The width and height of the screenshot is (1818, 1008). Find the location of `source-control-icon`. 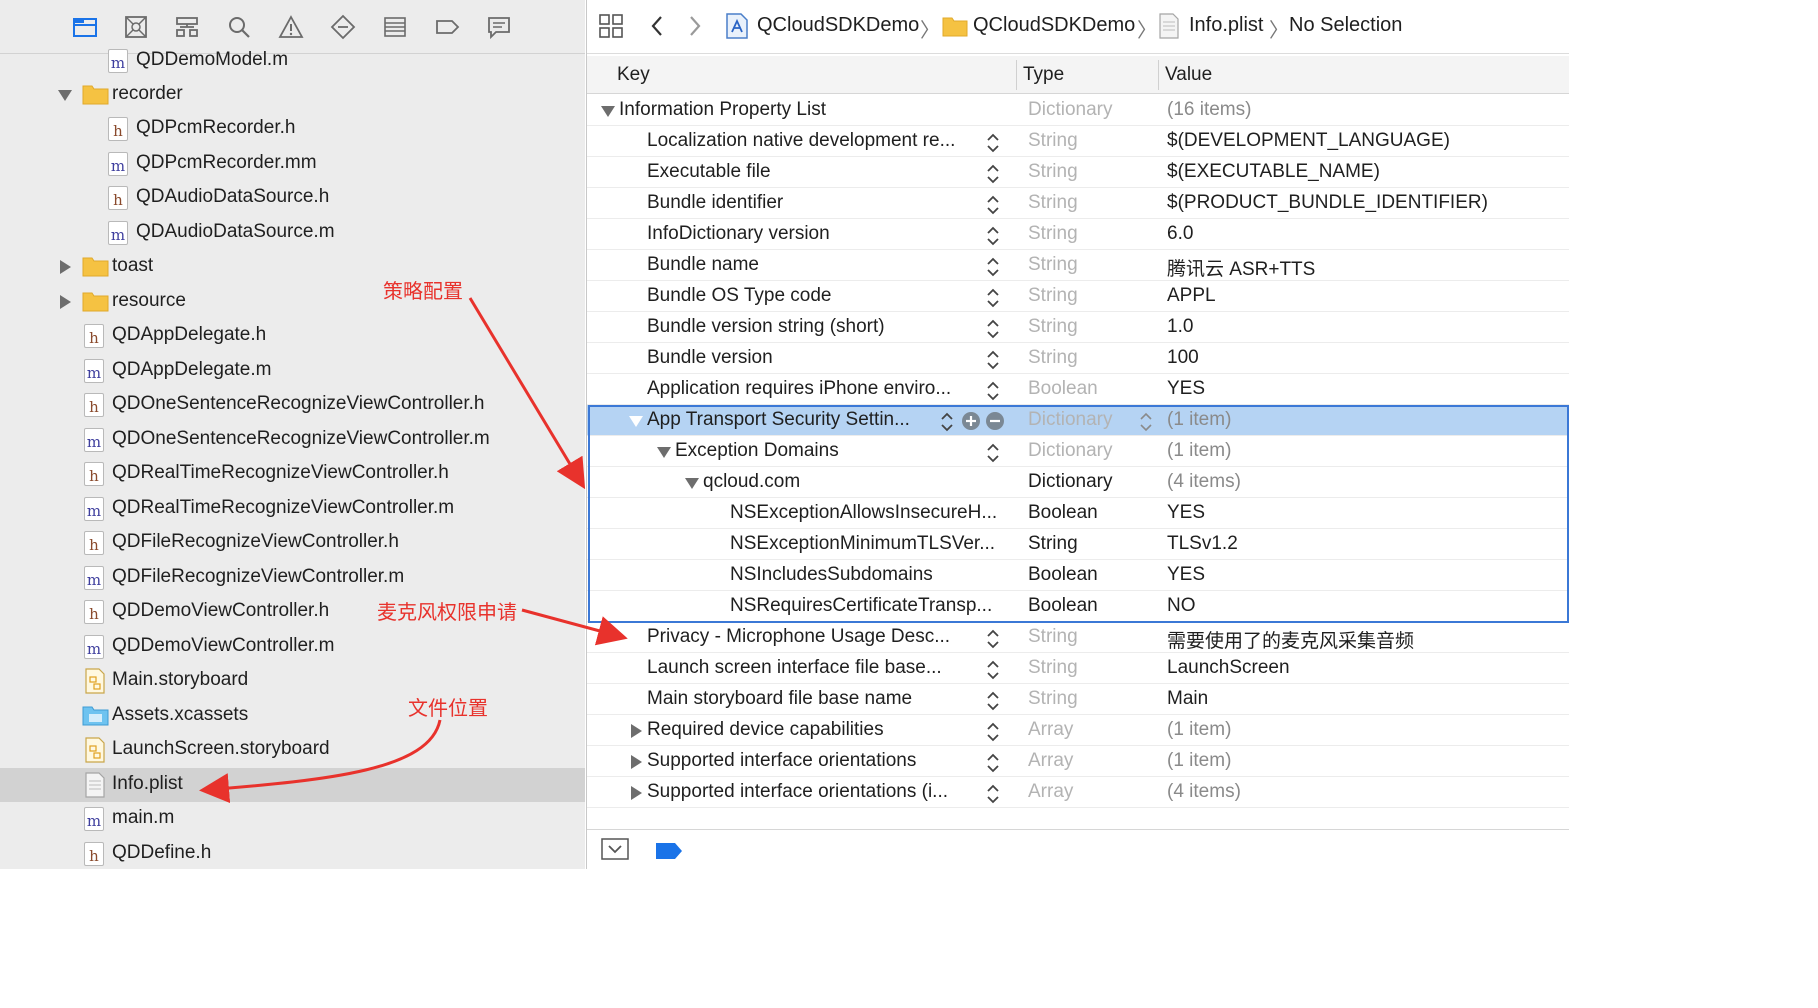

source-control-icon is located at coordinates (136, 27).